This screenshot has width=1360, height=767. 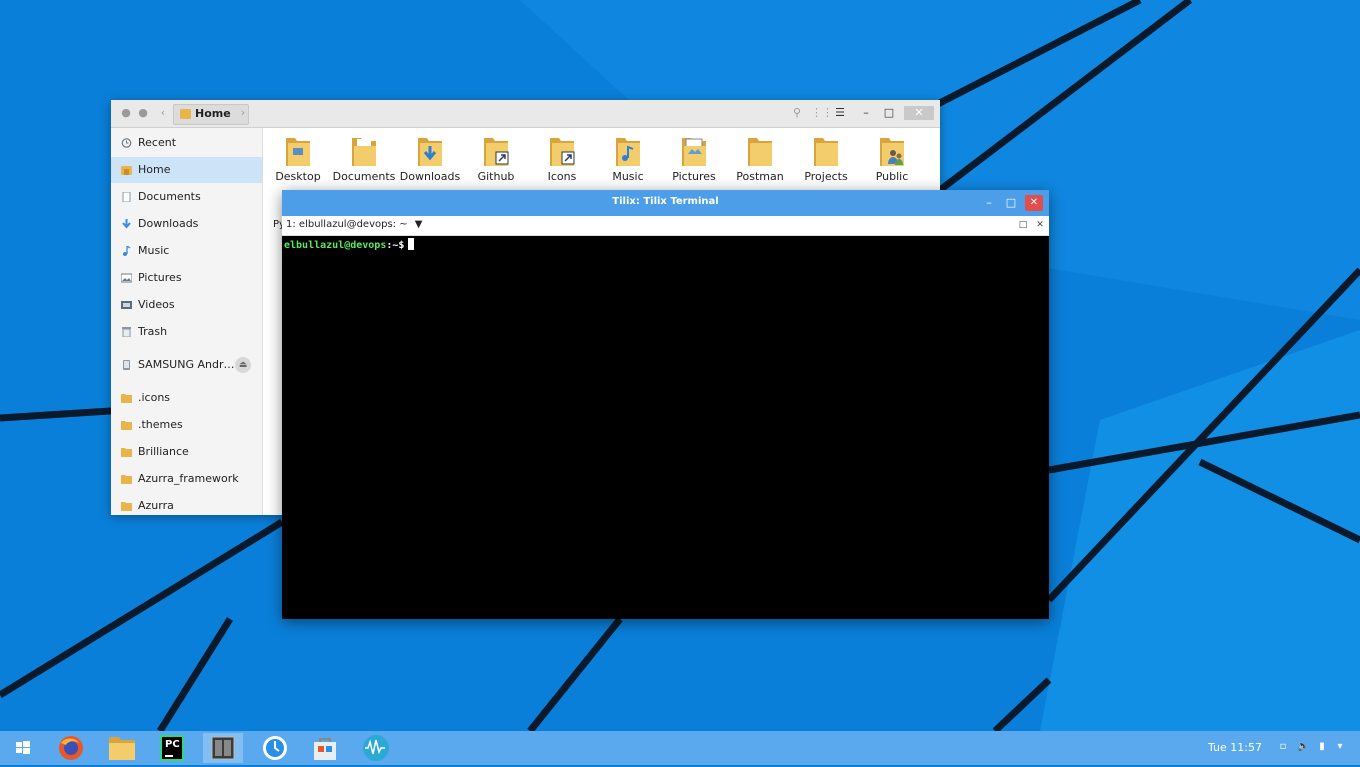 I want to click on audio-recorder-icon, so click(x=376, y=748).